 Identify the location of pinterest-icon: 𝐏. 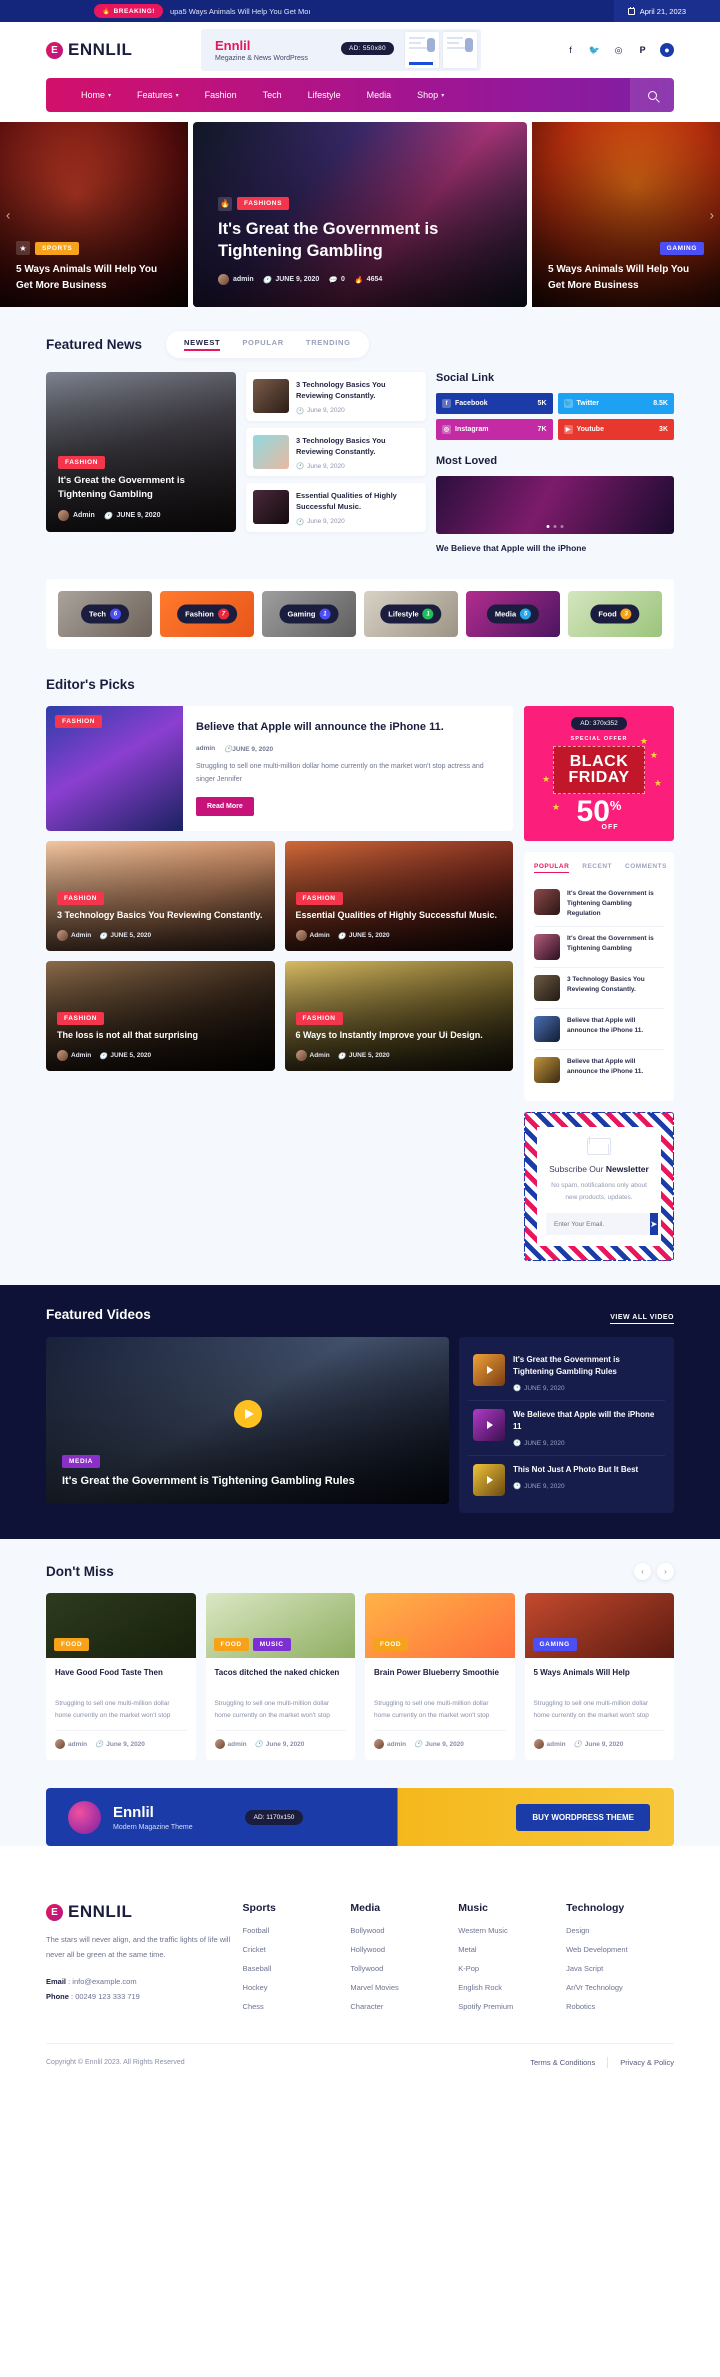
(642, 50).